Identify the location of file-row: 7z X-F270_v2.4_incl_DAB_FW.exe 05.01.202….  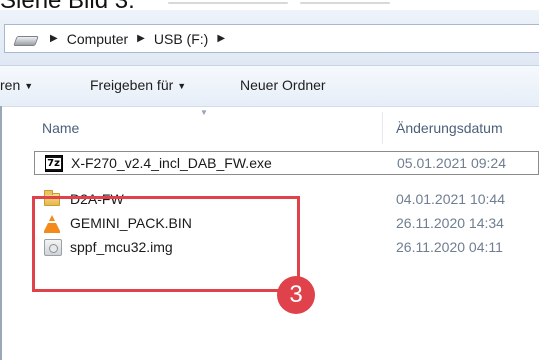
(286, 163).